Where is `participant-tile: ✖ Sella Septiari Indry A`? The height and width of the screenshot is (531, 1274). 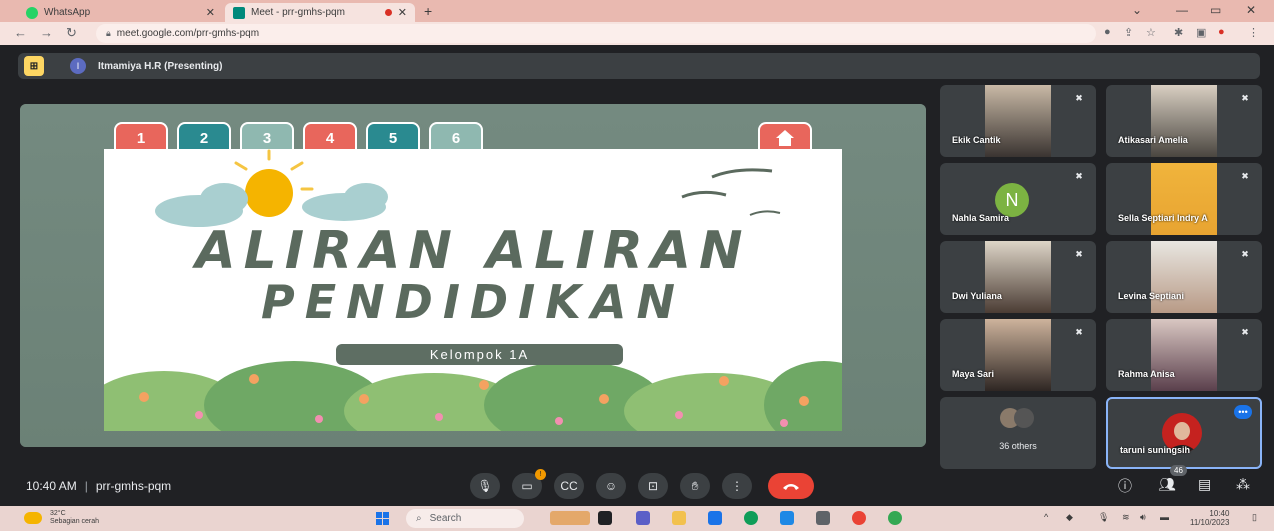 participant-tile: ✖ Sella Septiari Indry A is located at coordinates (1184, 199).